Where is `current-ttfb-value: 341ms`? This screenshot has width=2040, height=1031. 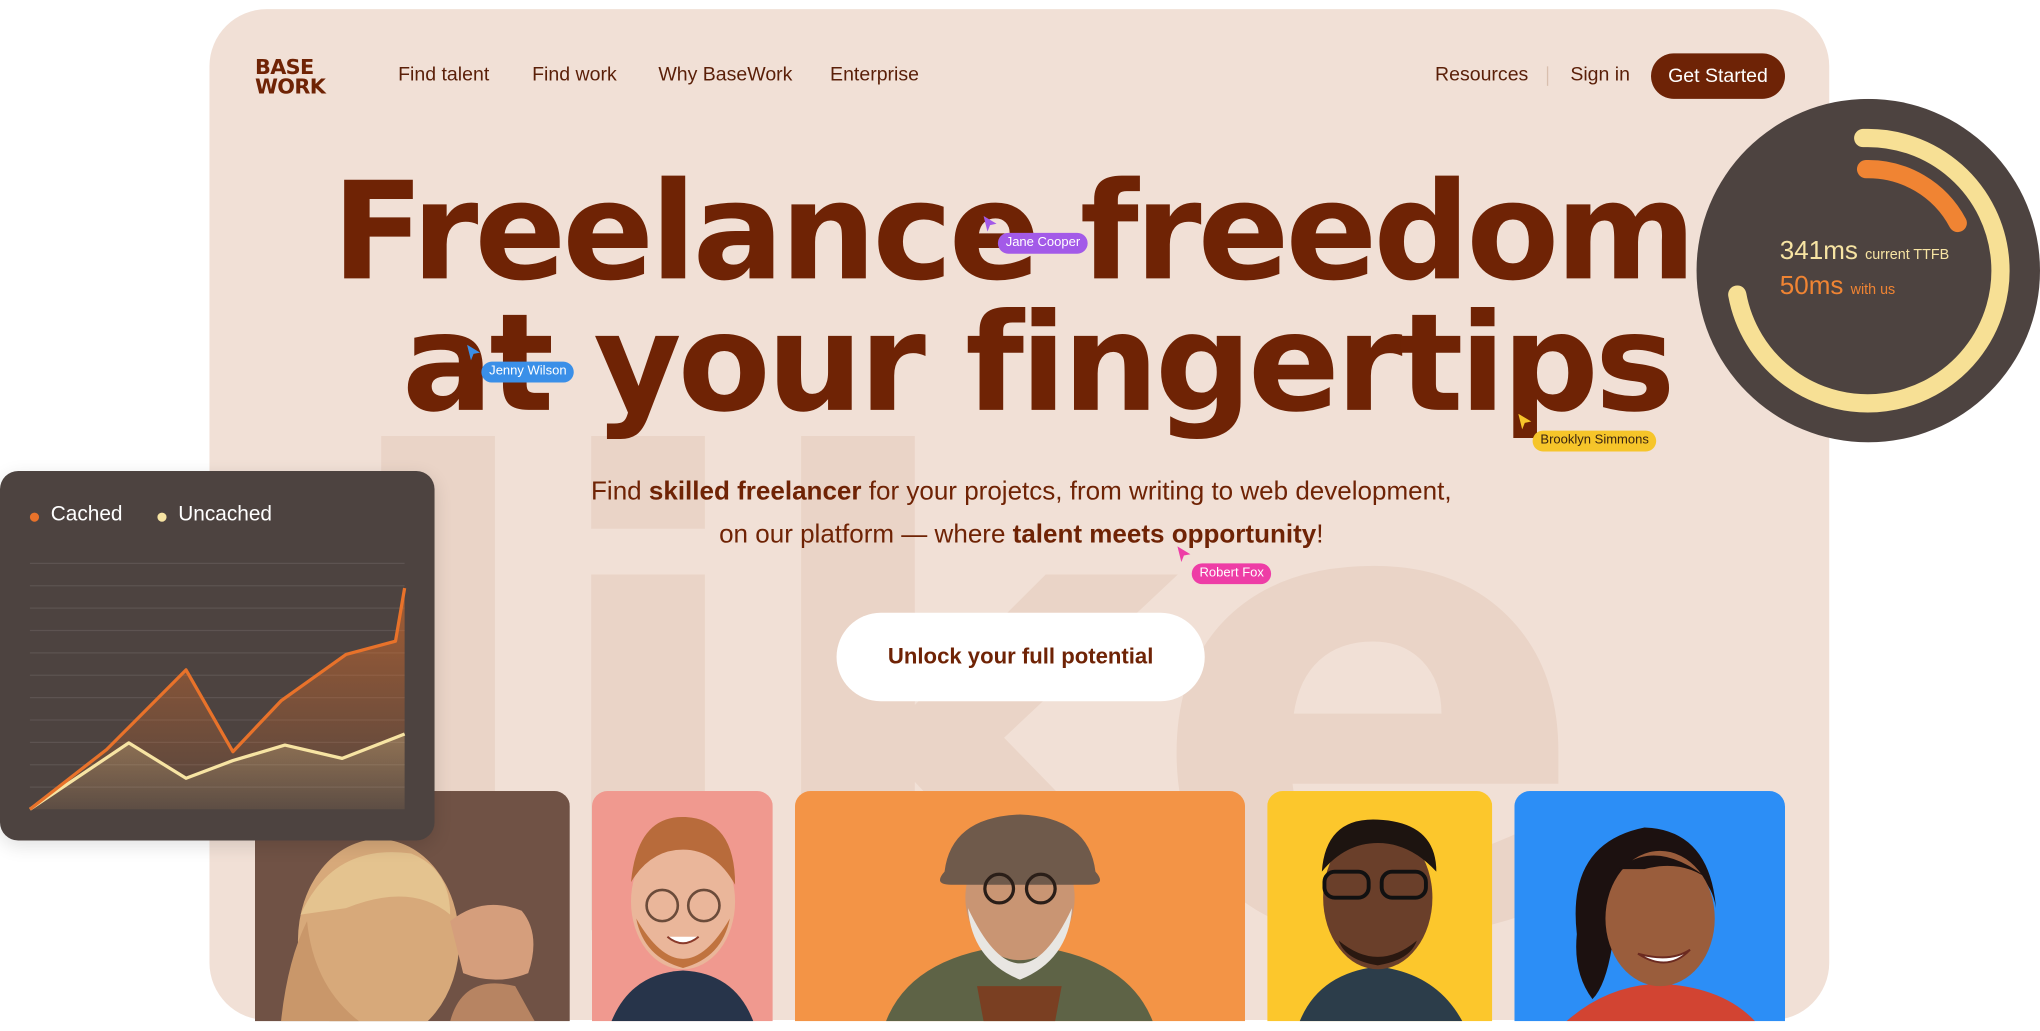 current-ttfb-value: 341ms is located at coordinates (1818, 251).